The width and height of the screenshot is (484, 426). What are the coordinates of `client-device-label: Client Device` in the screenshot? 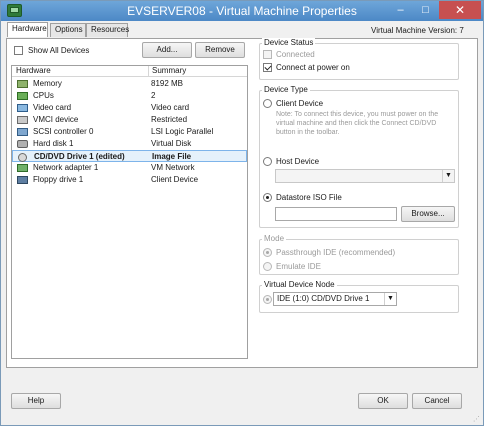 It's located at (300, 103).